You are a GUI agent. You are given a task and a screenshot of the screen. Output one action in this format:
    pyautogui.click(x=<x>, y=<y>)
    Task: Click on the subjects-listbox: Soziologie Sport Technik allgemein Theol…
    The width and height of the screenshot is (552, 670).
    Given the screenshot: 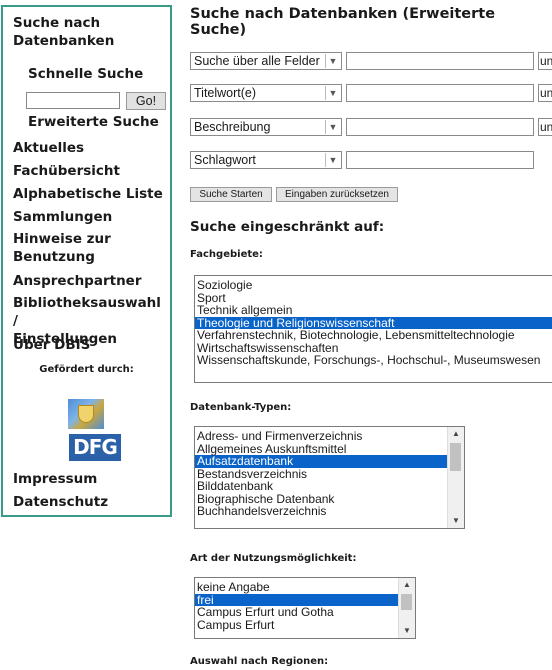 What is the action you would take?
    pyautogui.click(x=373, y=329)
    